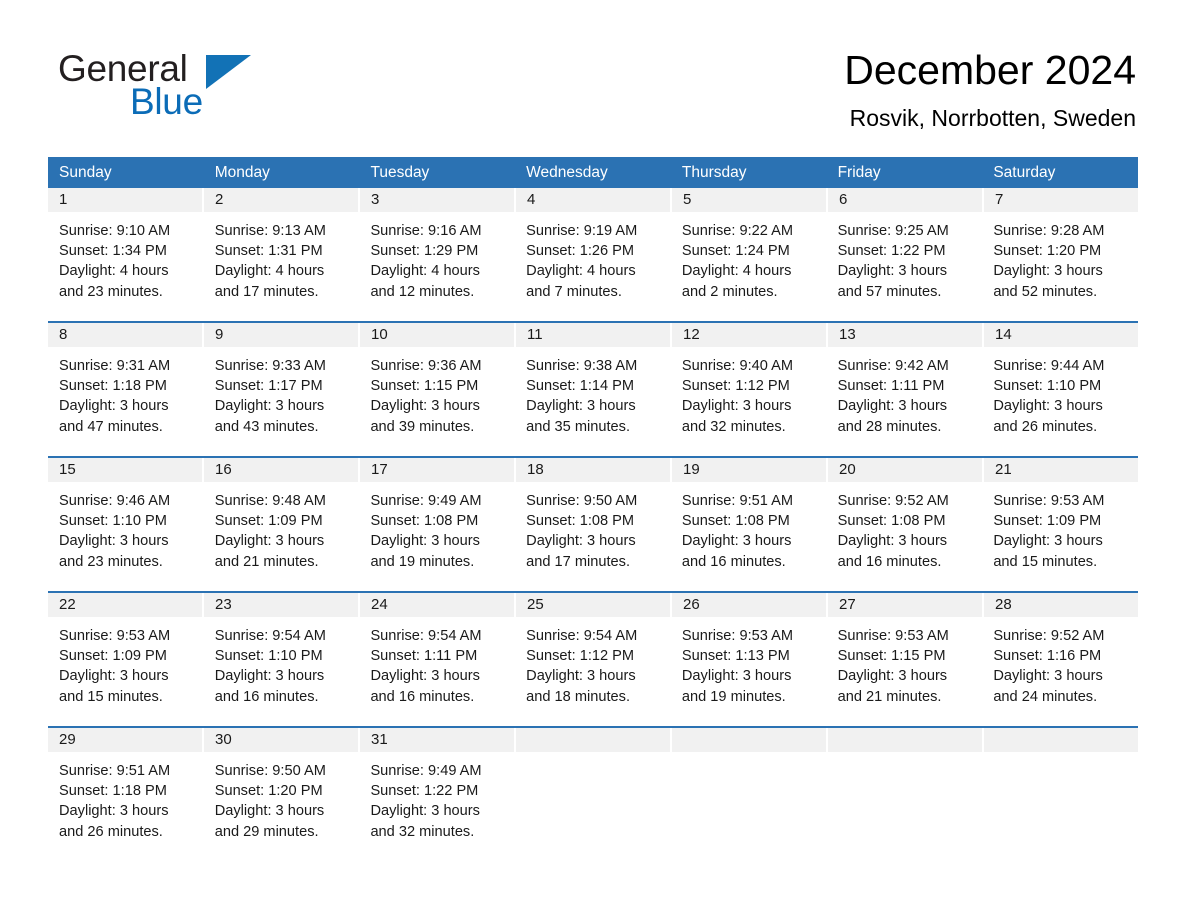 This screenshot has height=918, width=1188. I want to click on day-number: 29, so click(126, 740).